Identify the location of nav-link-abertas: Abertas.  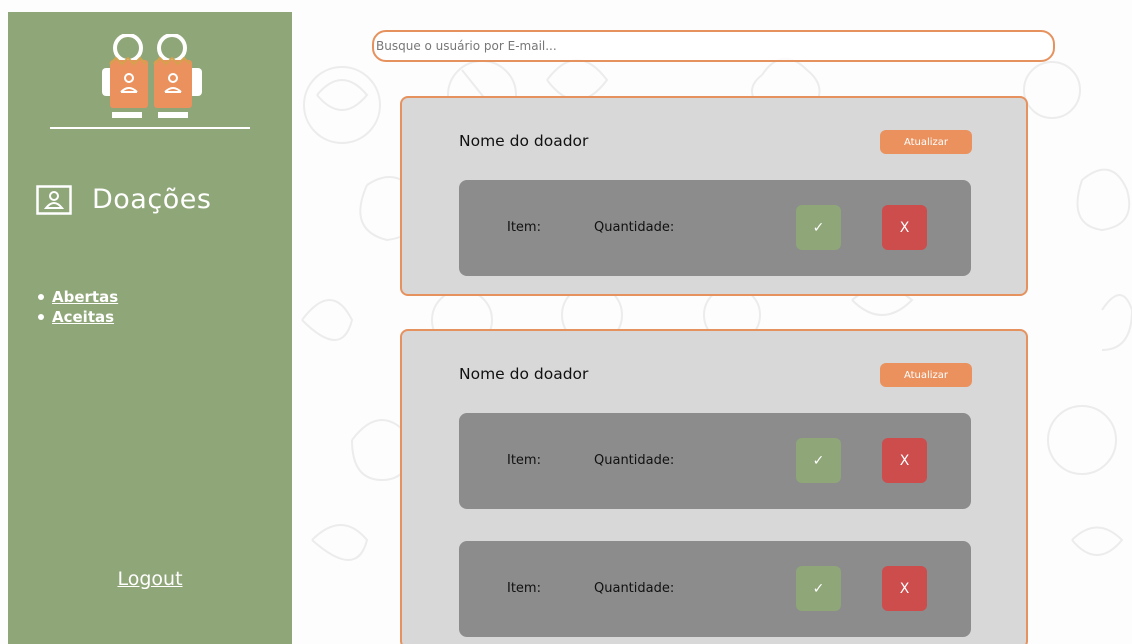
(85, 297).